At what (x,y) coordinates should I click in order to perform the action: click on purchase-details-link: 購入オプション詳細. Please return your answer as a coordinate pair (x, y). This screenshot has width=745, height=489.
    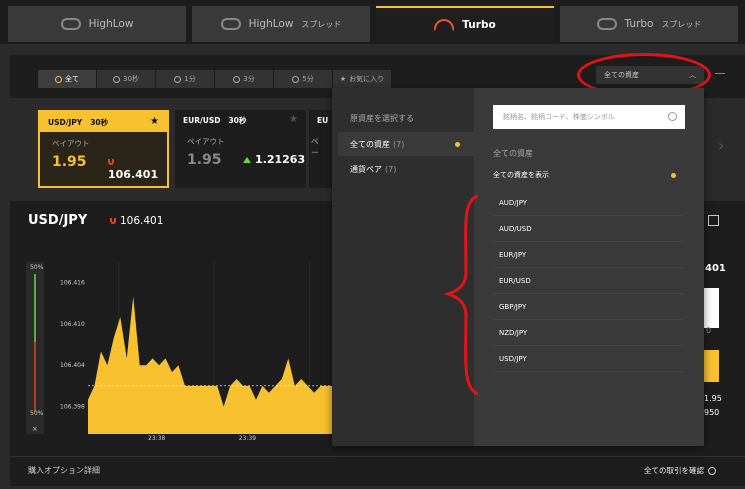
    Looking at the image, I should click on (64, 470).